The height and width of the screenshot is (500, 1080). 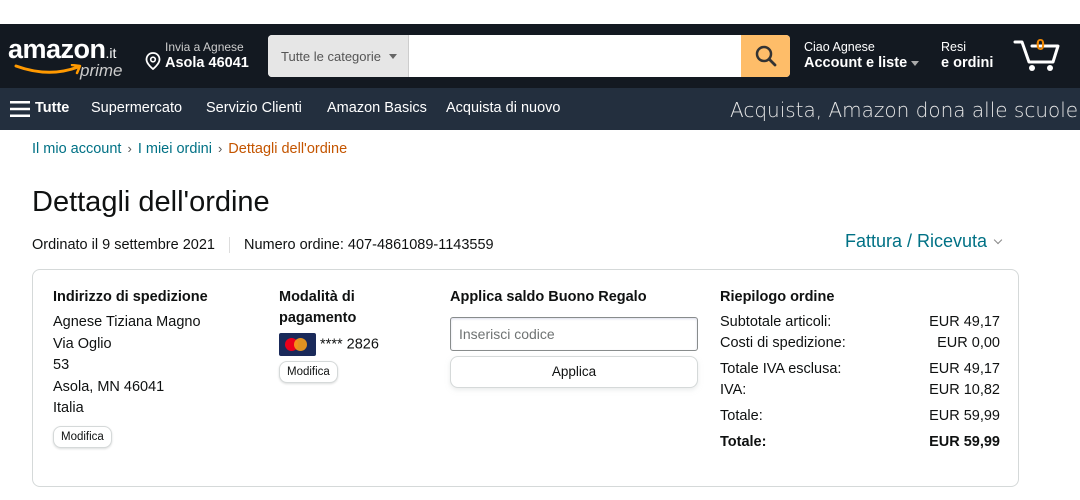 I want to click on logo-prime: prime, so click(x=101, y=70).